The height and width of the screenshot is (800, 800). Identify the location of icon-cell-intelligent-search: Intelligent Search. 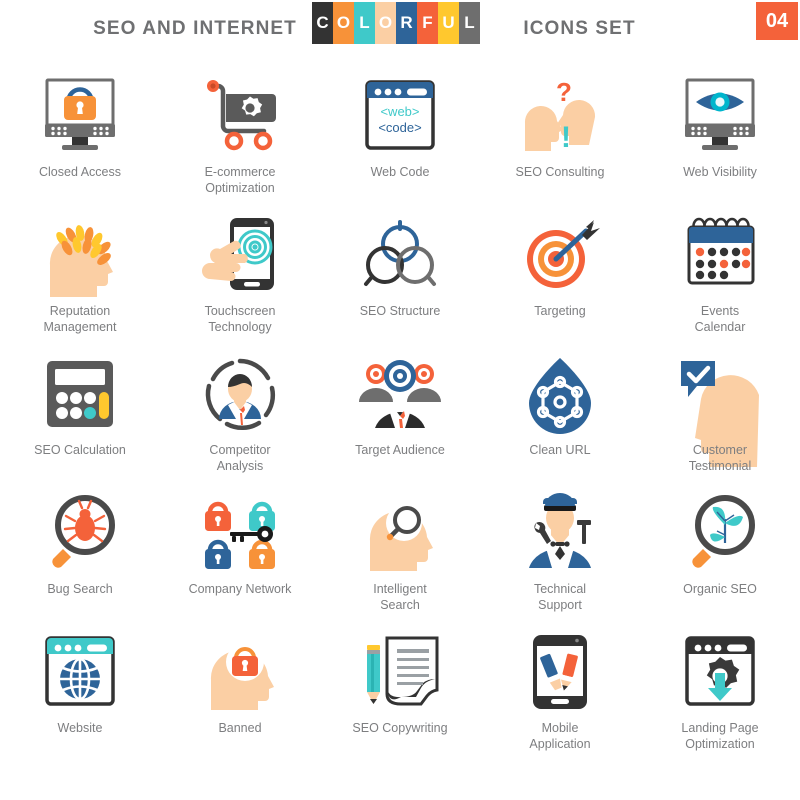
(400, 554).